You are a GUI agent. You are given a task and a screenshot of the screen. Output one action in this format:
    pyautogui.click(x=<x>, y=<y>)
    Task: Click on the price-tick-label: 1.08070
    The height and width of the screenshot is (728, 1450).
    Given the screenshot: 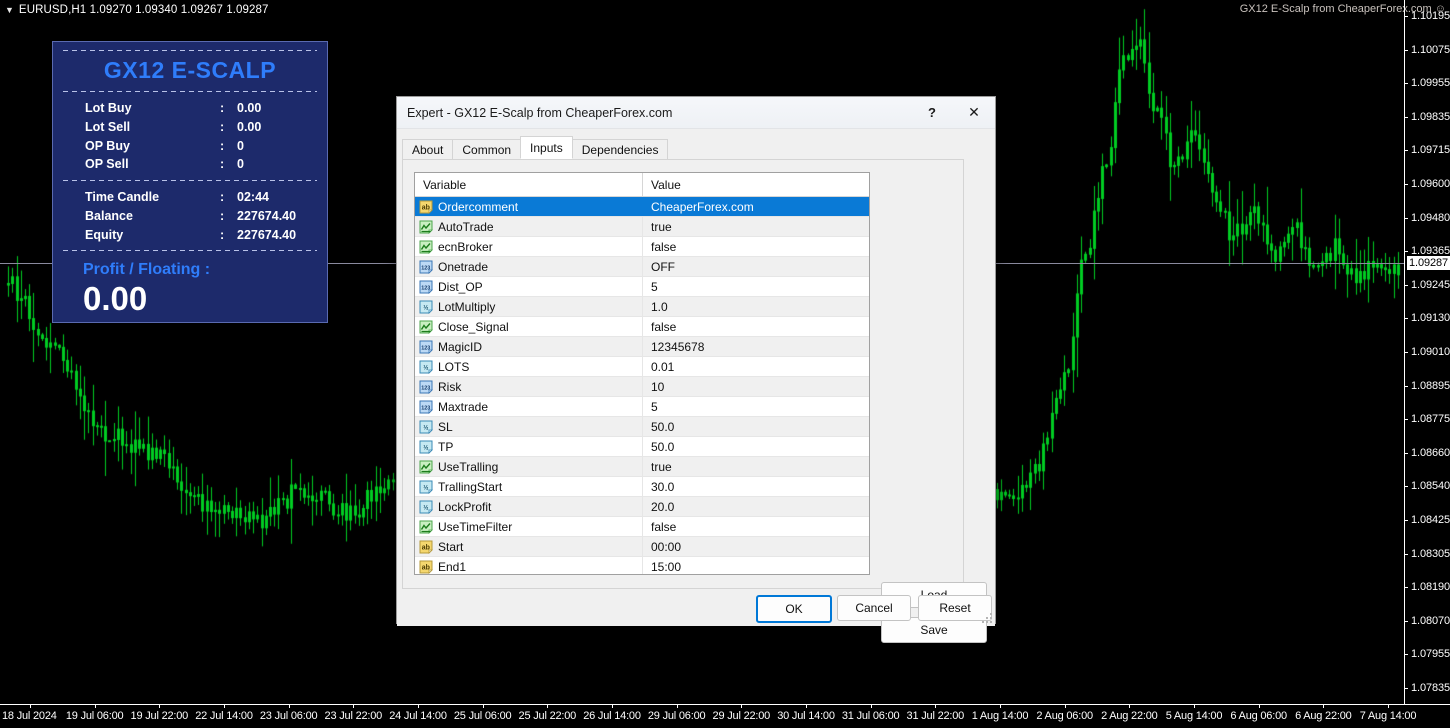 What is the action you would take?
    pyautogui.click(x=1430, y=620)
    